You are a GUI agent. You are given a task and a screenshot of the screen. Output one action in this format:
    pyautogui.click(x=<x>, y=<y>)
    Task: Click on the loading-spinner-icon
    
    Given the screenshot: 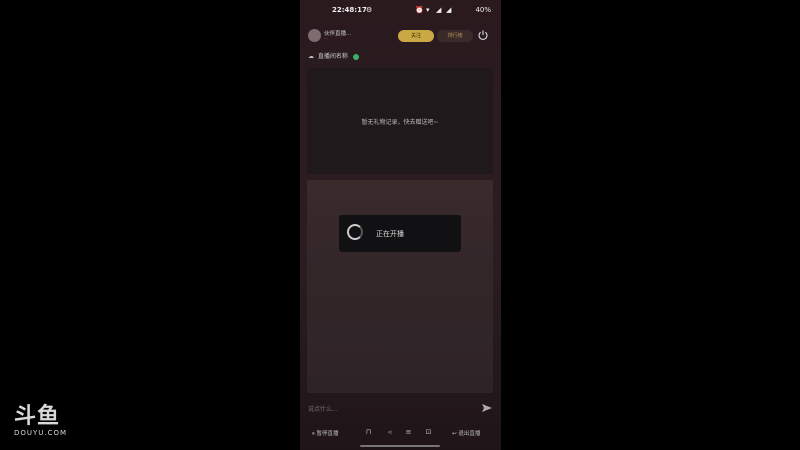 What is the action you would take?
    pyautogui.click(x=355, y=232)
    